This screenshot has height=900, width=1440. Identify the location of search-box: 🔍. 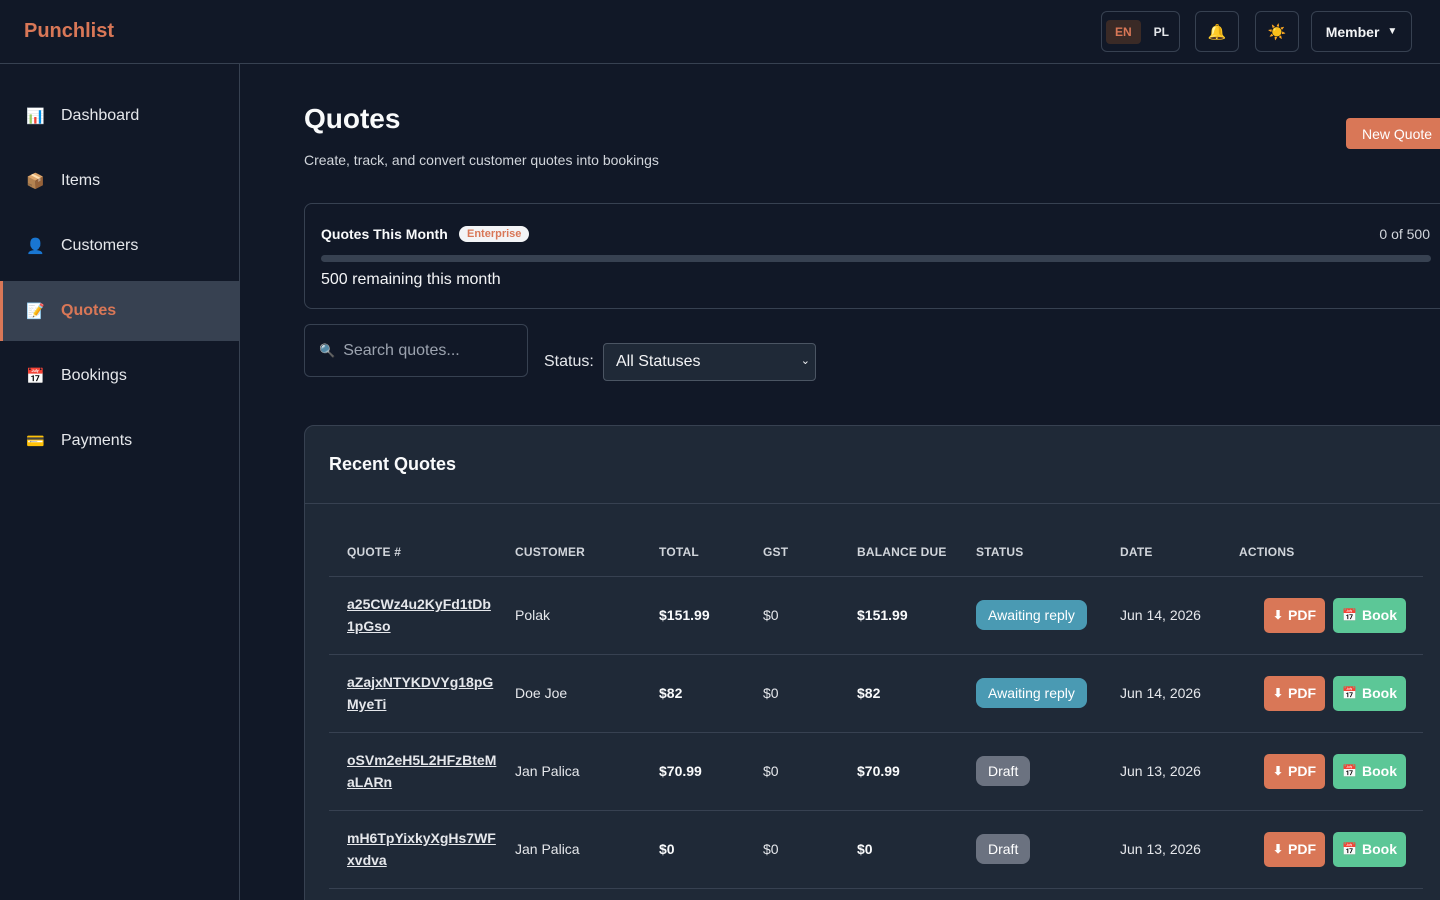
(416, 350).